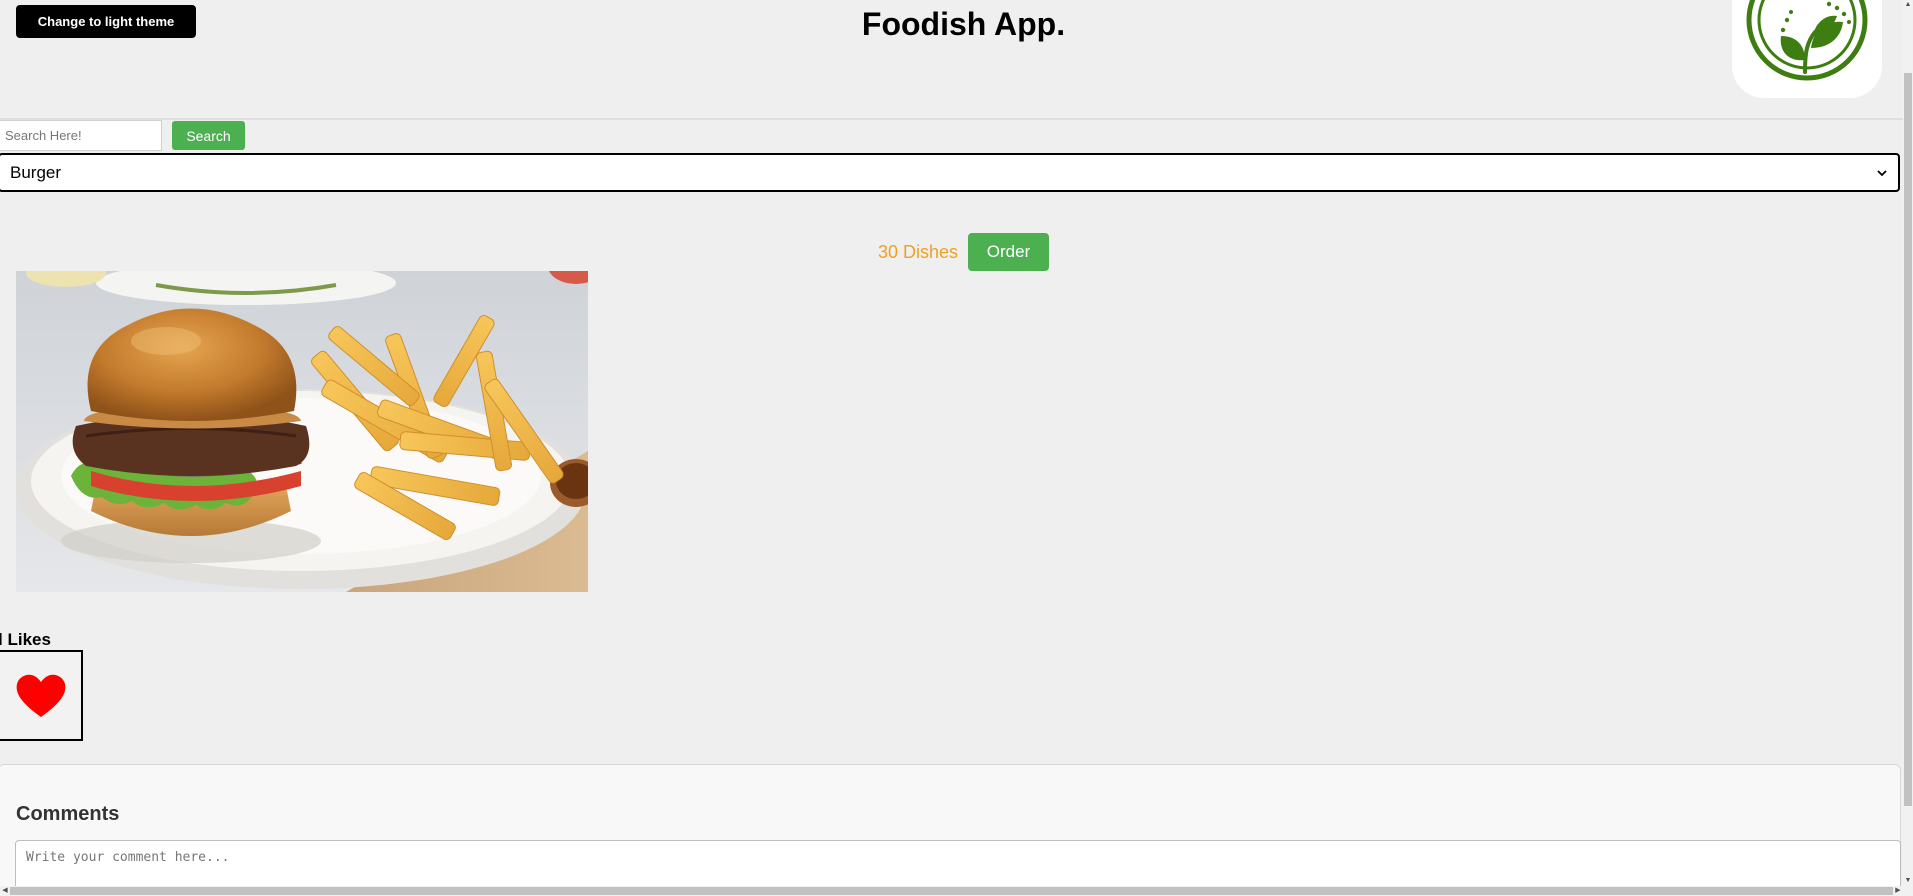 This screenshot has width=1913, height=896. I want to click on burger-and-fries-photo, so click(302, 431).